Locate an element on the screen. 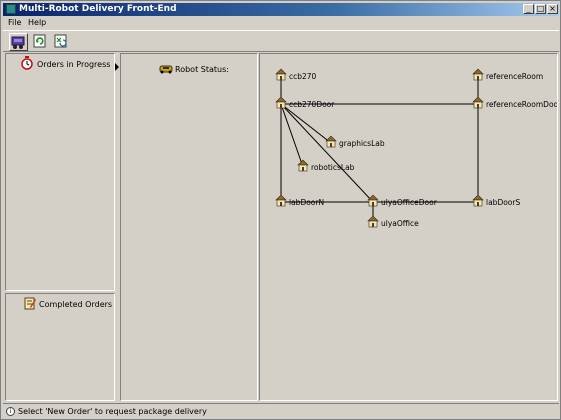  map-node-ulyaOffice: ulyaOffice is located at coordinates (393, 221).